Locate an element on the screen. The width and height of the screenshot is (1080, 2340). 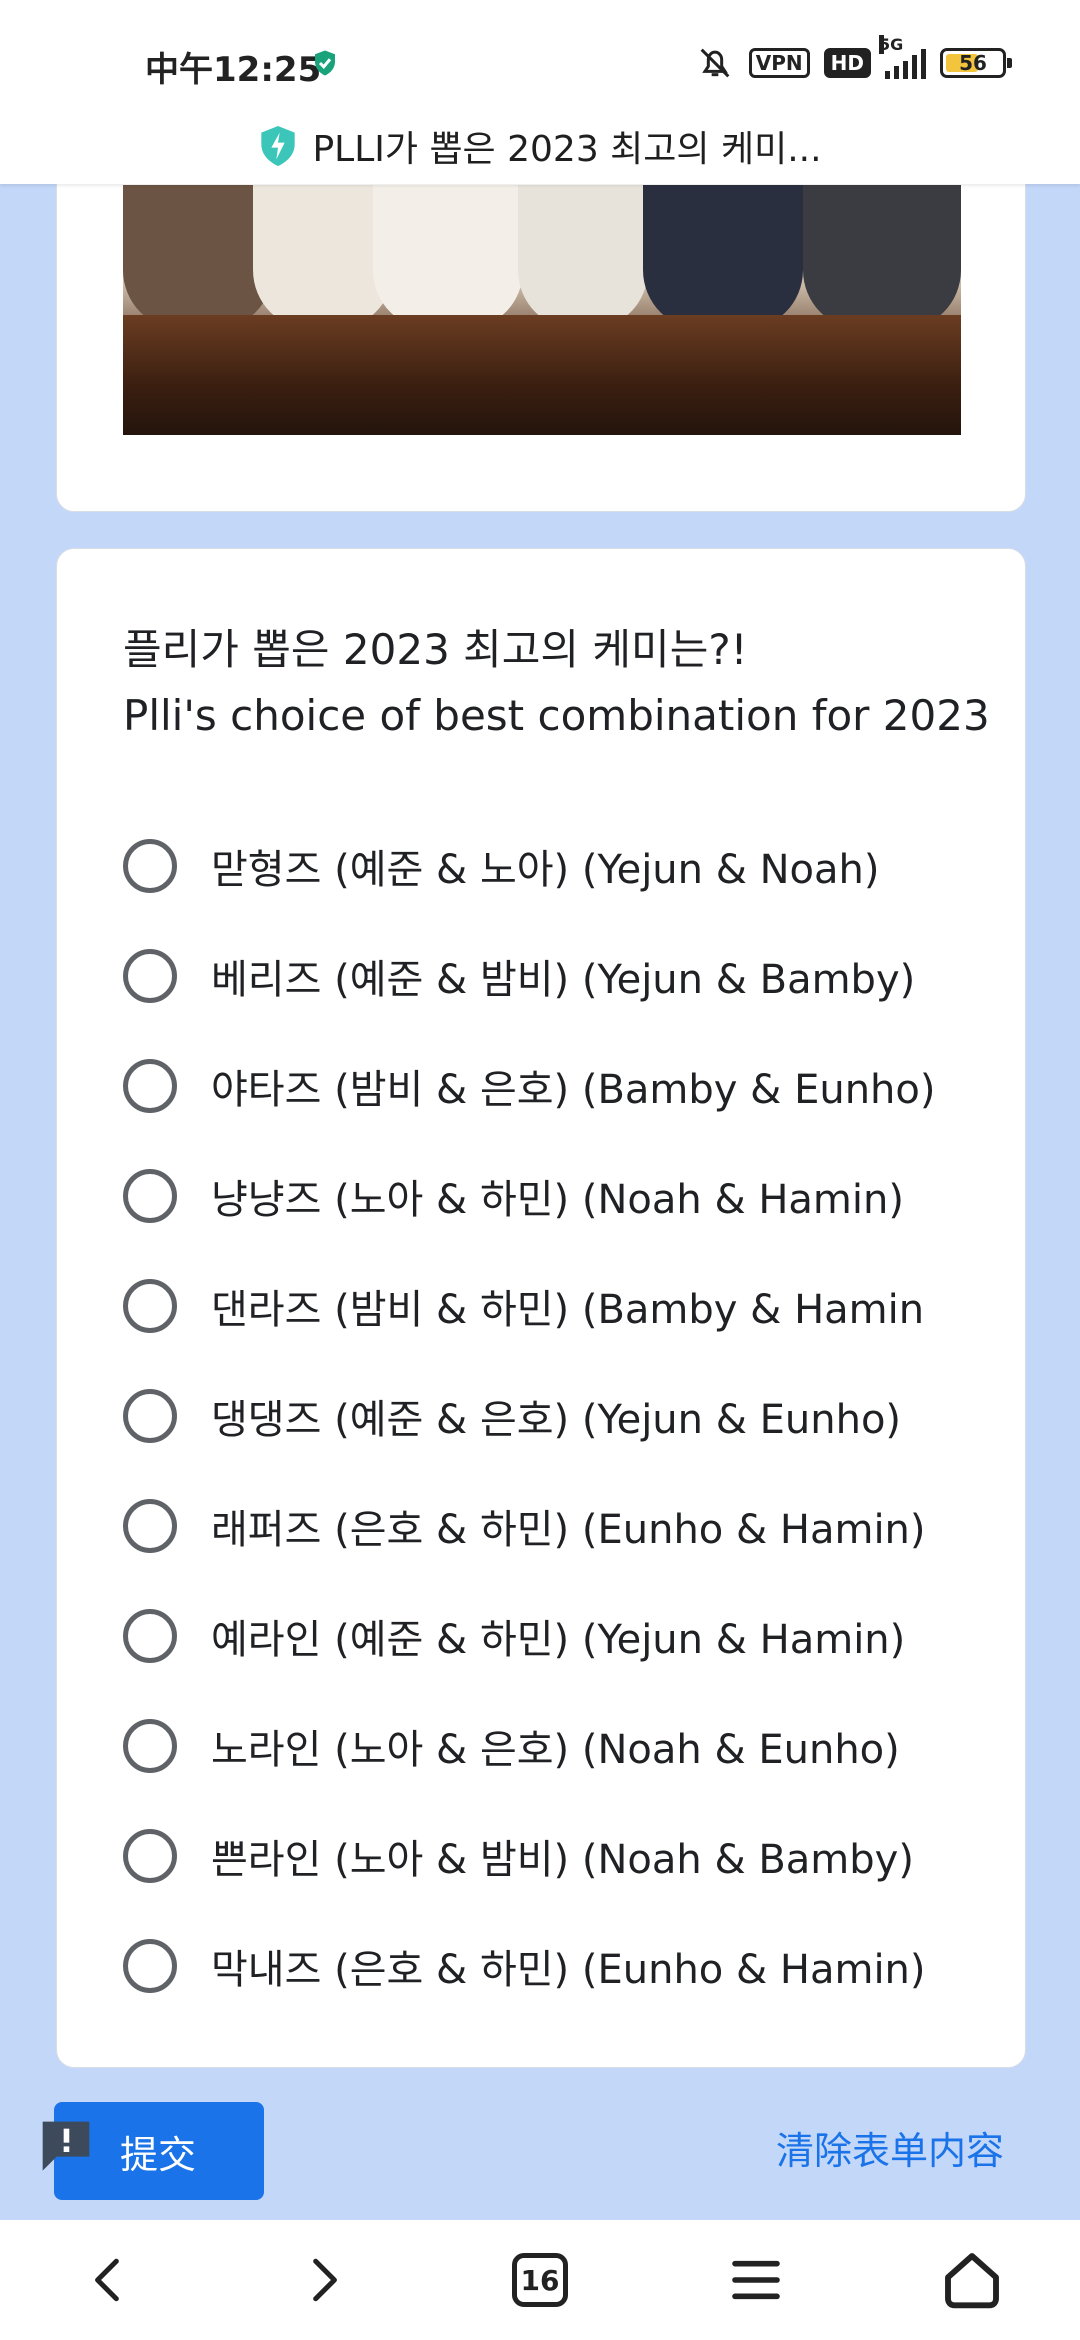
status-time: 中午12:25 is located at coordinates (233, 70).